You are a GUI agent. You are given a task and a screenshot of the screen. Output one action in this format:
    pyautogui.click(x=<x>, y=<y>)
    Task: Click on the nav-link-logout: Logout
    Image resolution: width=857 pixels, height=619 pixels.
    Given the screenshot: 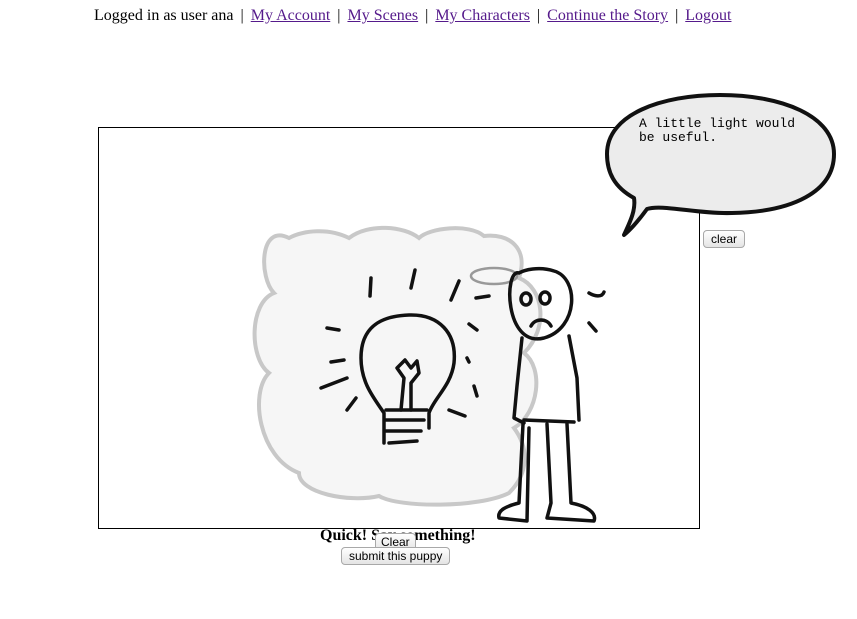 What is the action you would take?
    pyautogui.click(x=708, y=15)
    